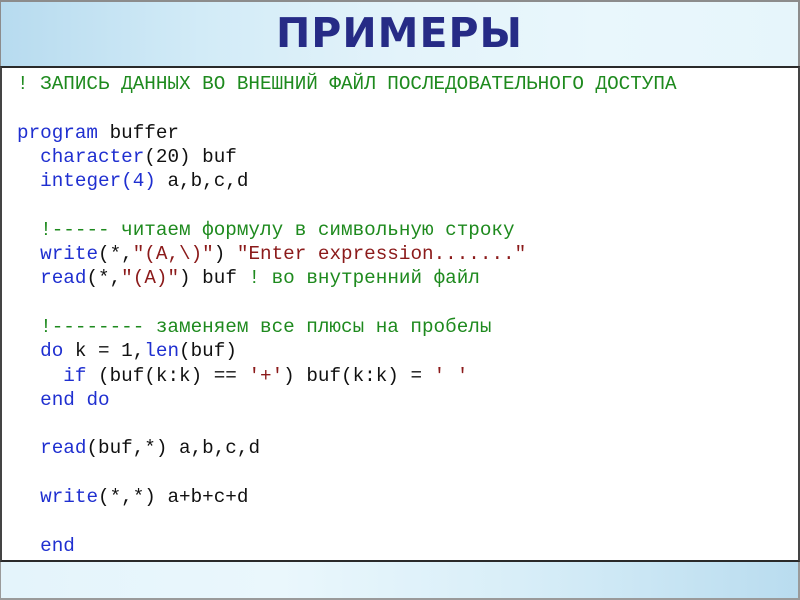 The height and width of the screenshot is (600, 800). I want to click on code-keyword: len, so click(162, 351).